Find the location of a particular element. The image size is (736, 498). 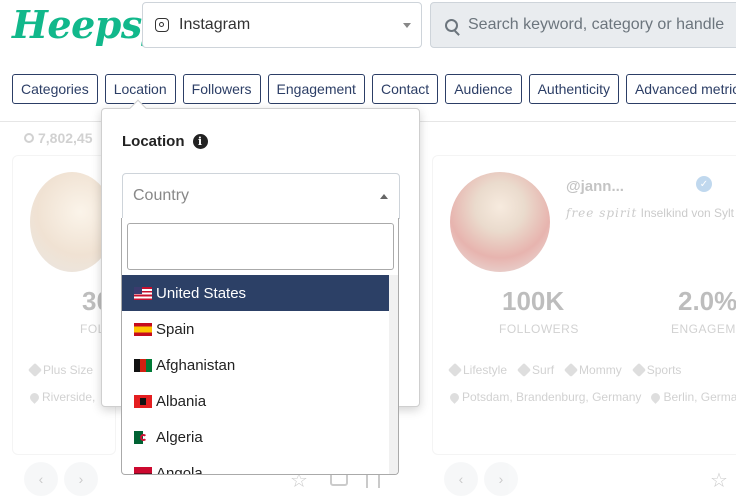

country-select: Country is located at coordinates (261, 196).